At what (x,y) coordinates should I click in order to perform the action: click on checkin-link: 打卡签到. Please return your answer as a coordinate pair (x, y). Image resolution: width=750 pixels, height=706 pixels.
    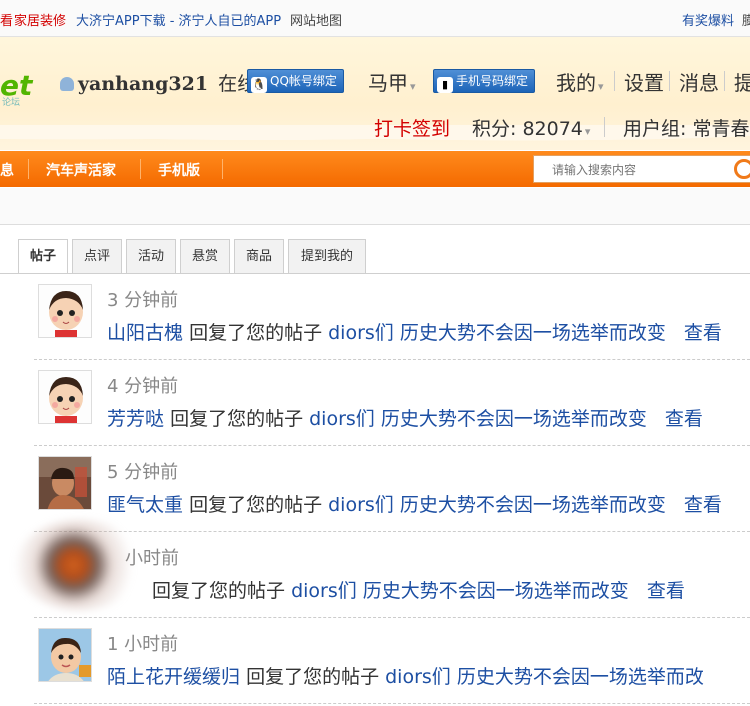
    Looking at the image, I should click on (412, 127).